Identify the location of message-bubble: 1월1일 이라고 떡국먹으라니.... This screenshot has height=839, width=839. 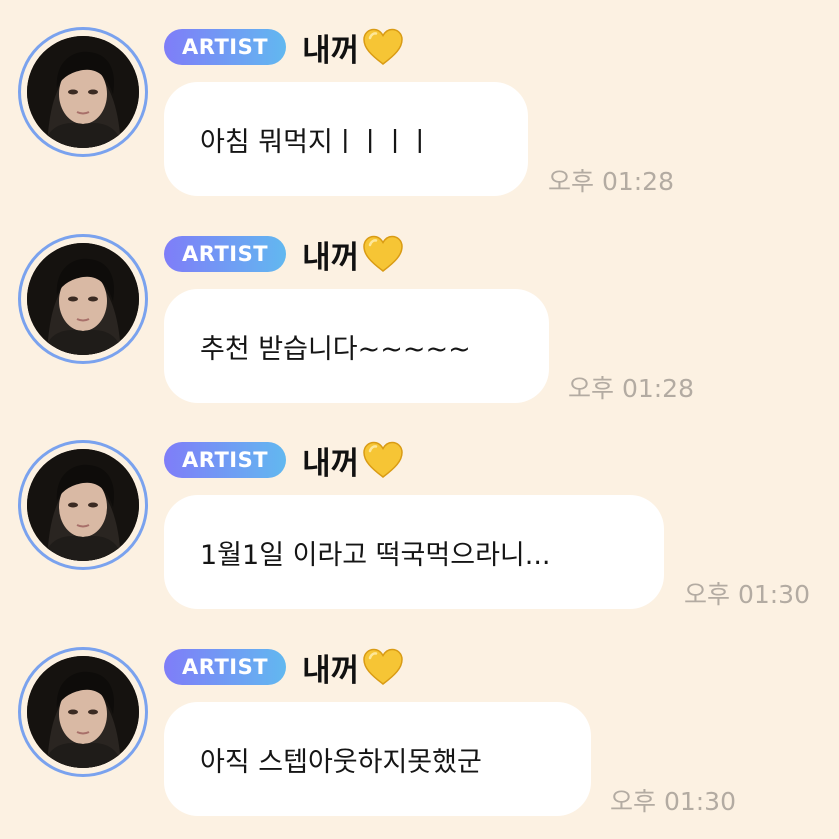
(414, 552).